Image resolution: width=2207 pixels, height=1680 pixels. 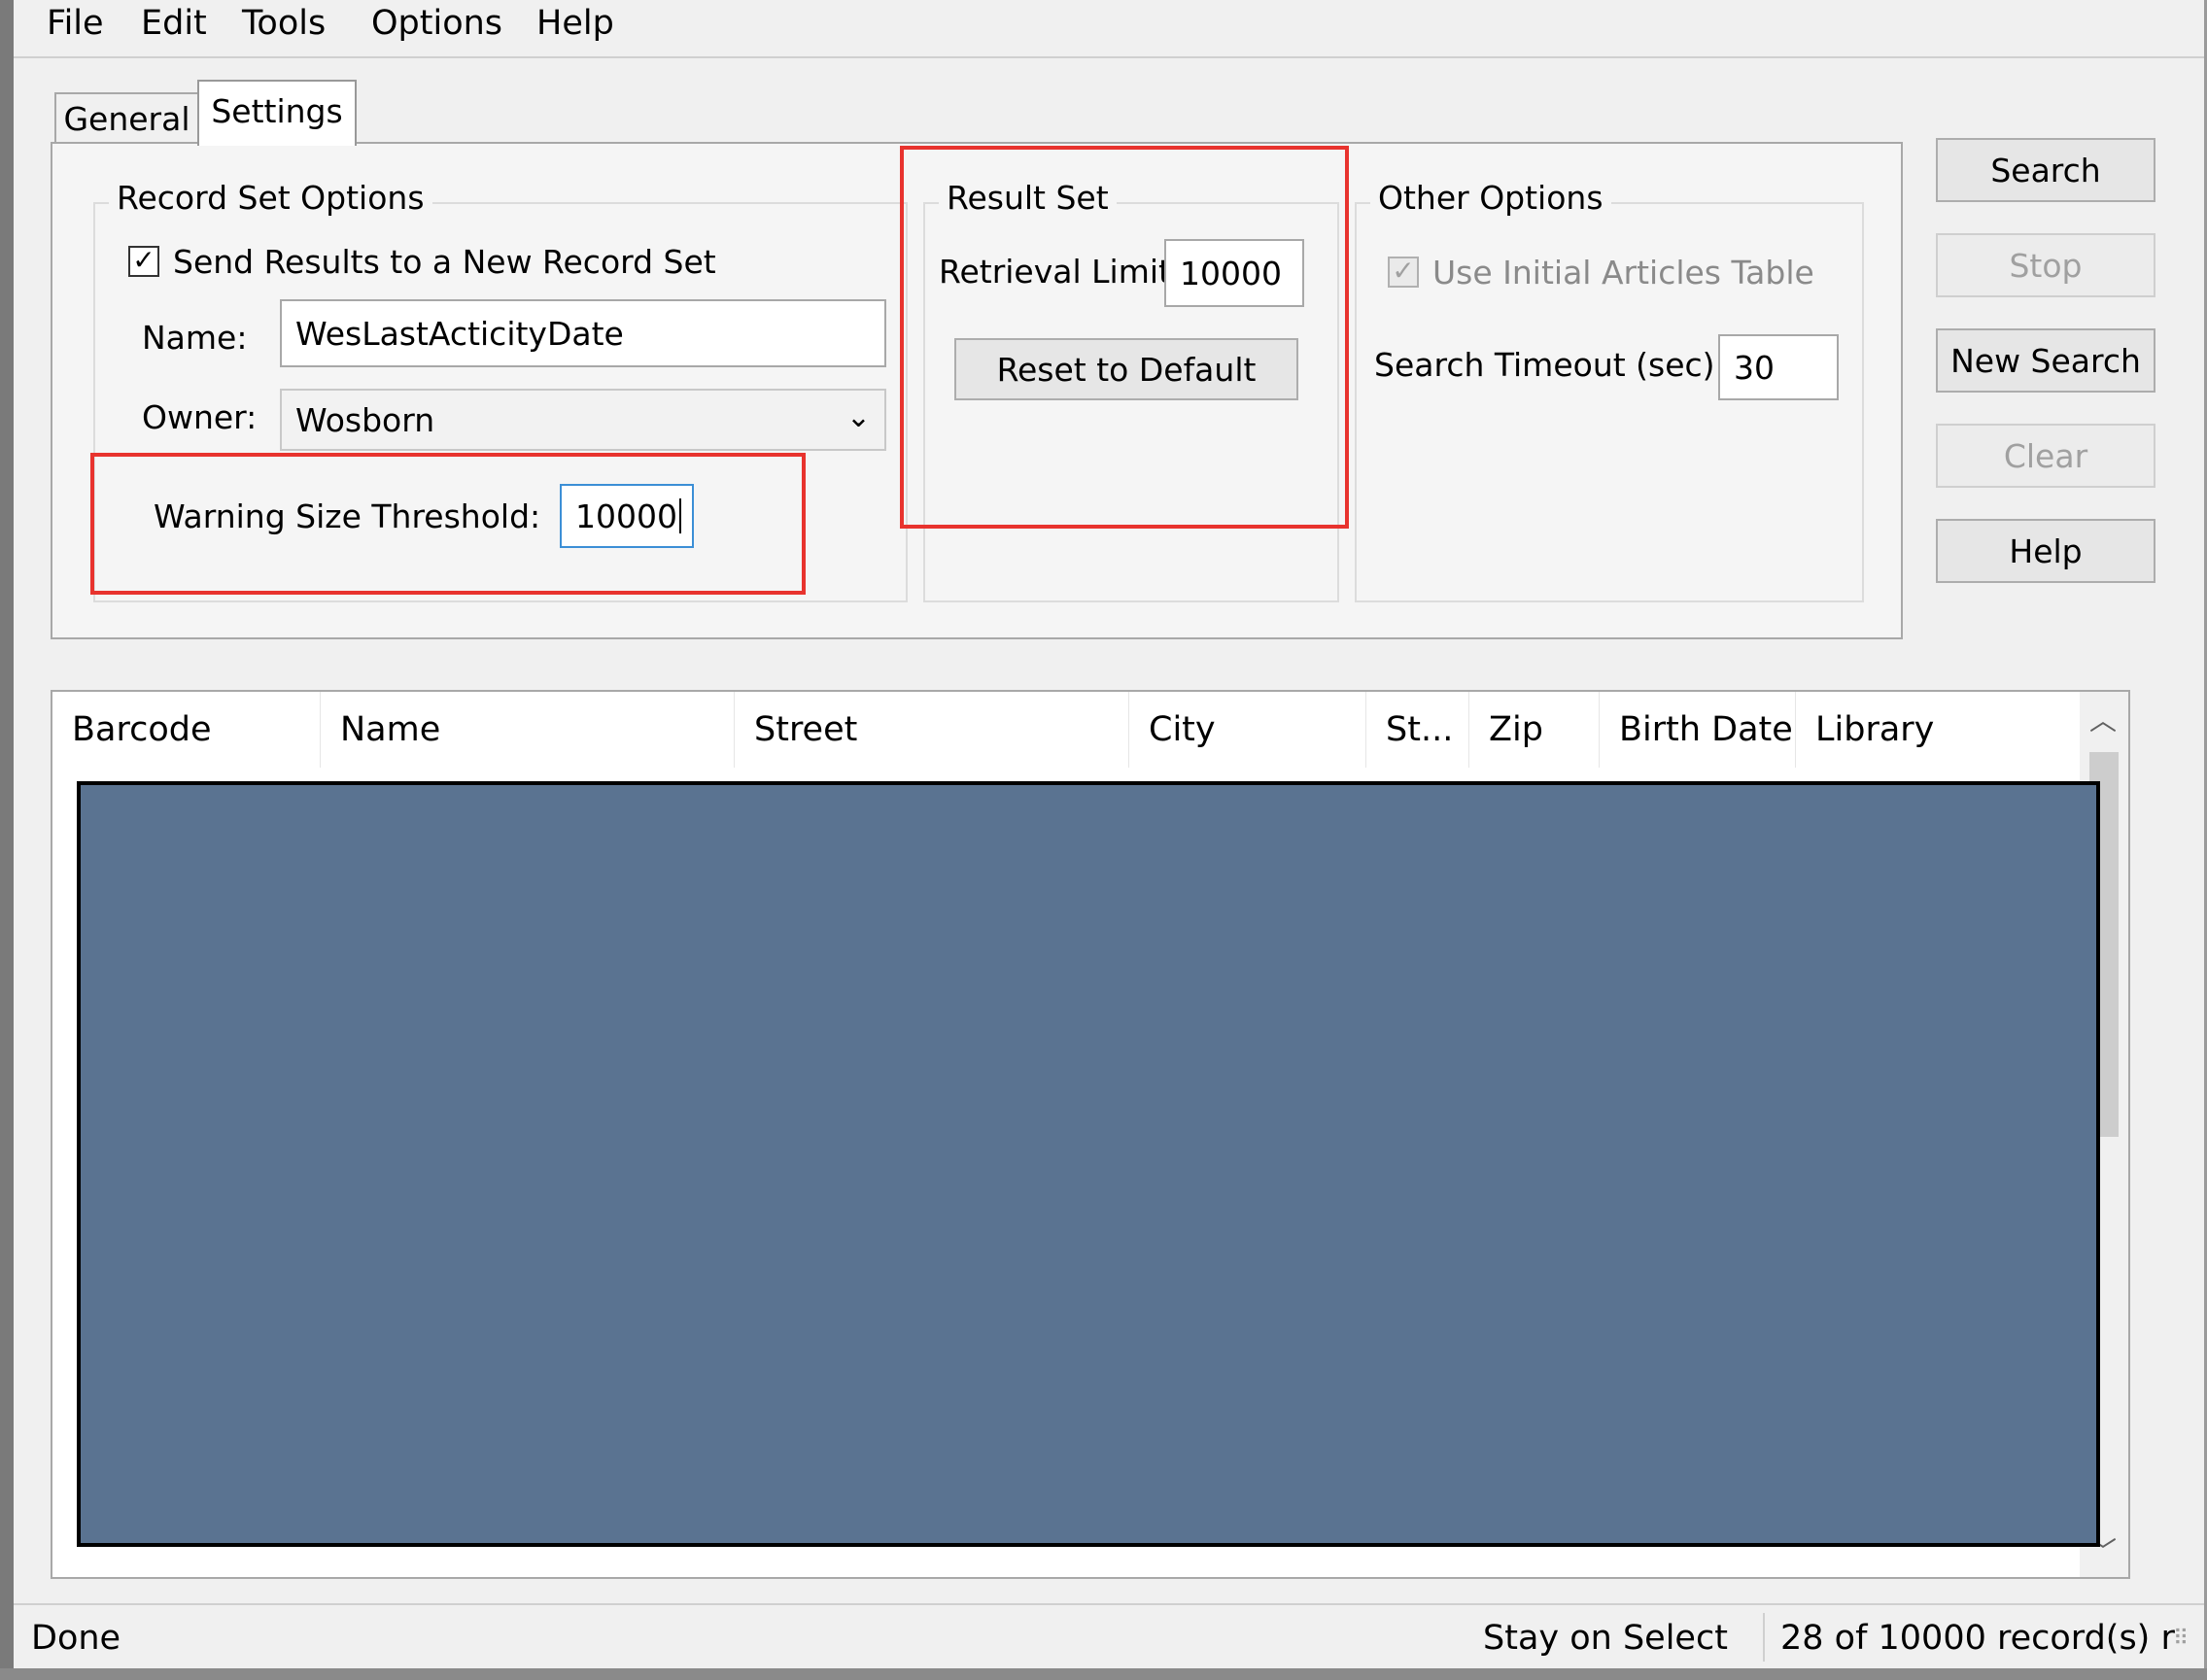 I want to click on menu-tools: Tools, so click(x=284, y=23).